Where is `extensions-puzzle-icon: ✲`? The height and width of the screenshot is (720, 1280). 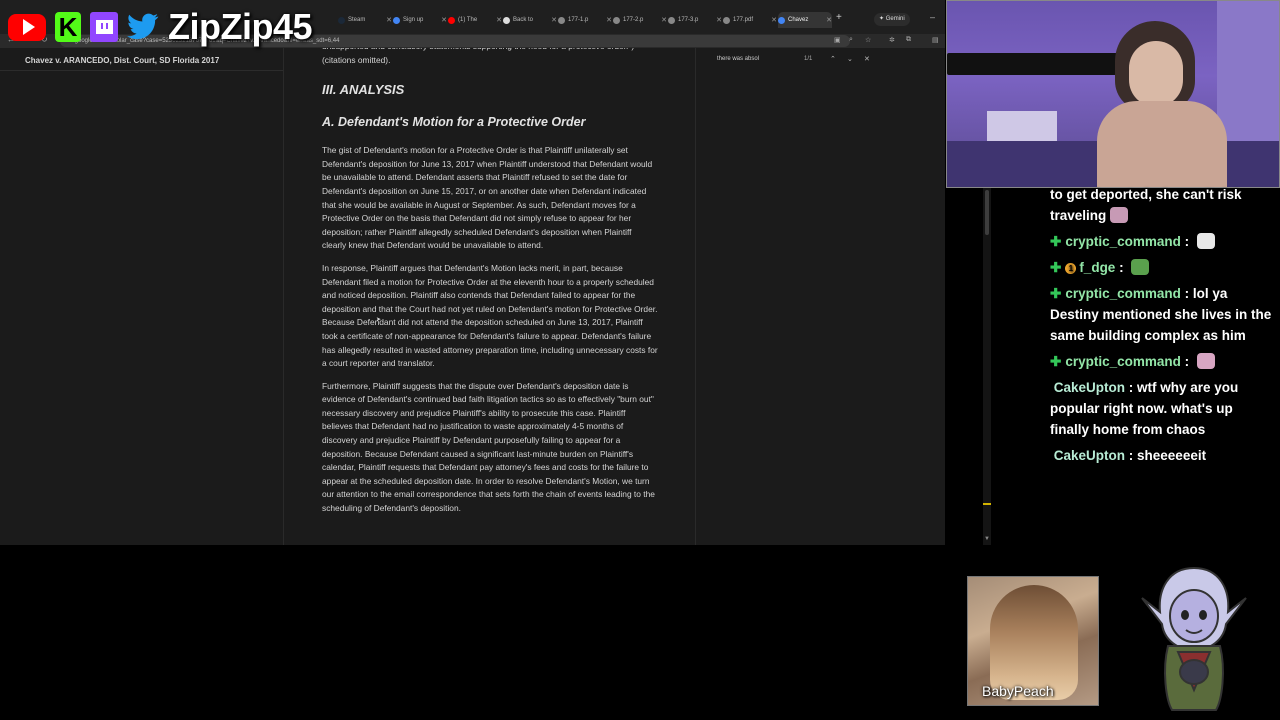
extensions-puzzle-icon: ✲ is located at coordinates (892, 40).